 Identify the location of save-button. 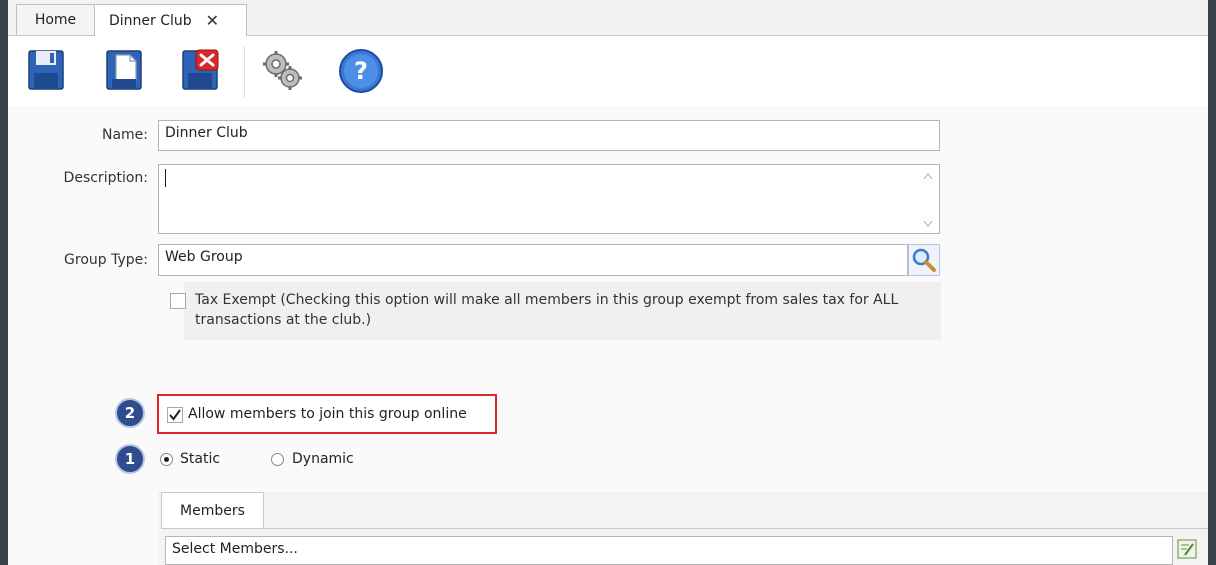
(47, 71).